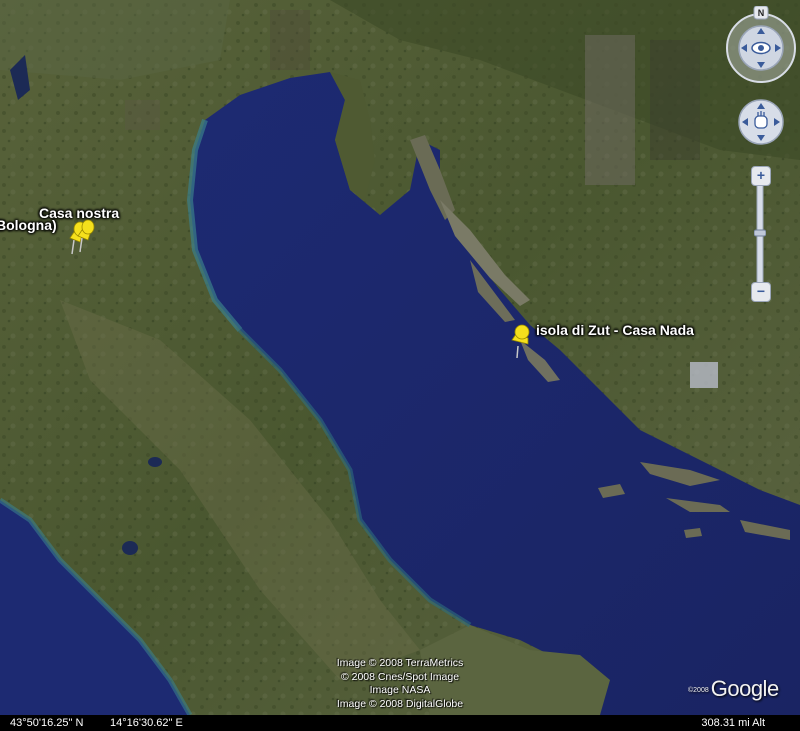 This screenshot has width=800, height=731. Describe the element at coordinates (28, 225) in the screenshot. I see `placemark-sublabel-bologna: Bologna)` at that location.